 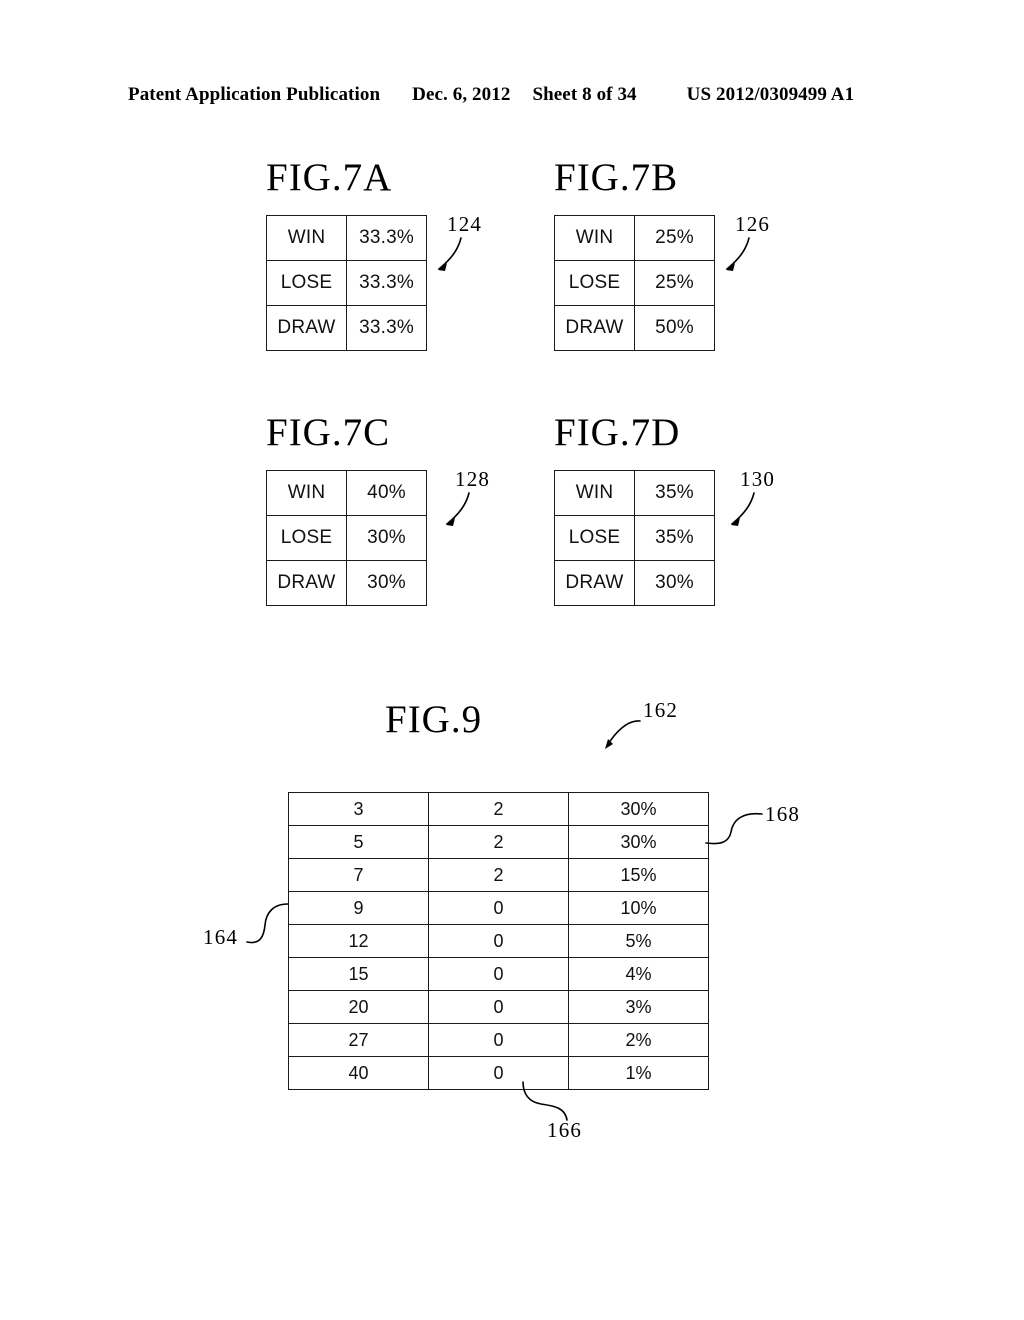 I want to click on table-row: 20 0 3%, so click(x=498, y=1007).